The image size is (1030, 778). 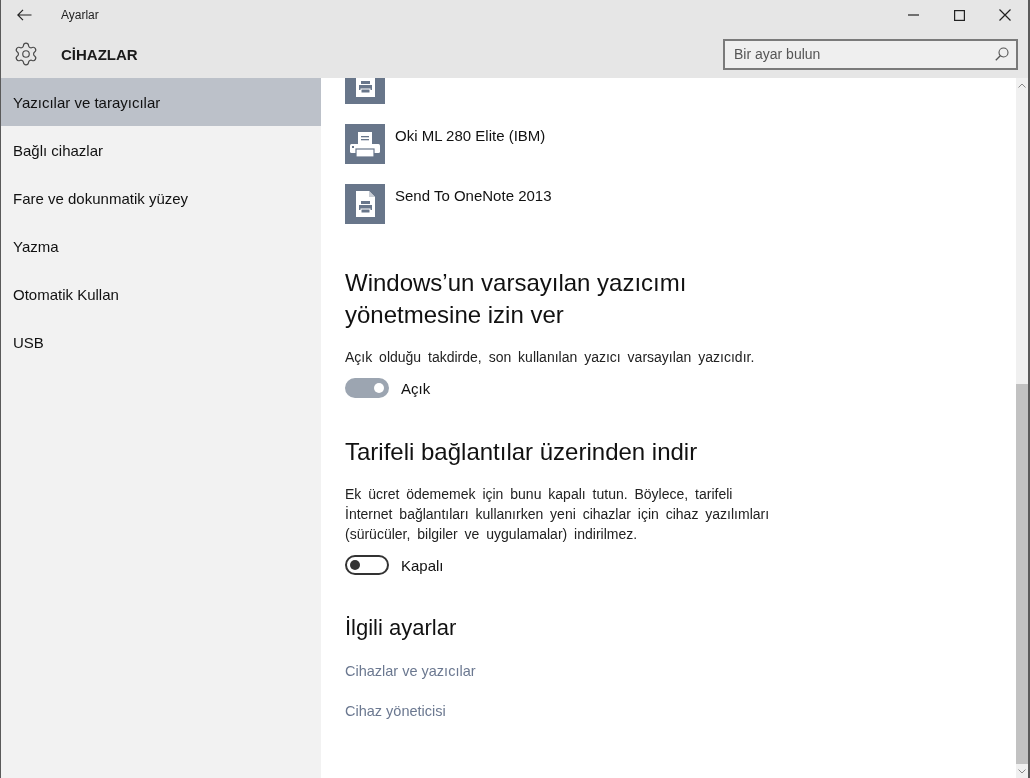 What do you see at coordinates (1005, 15) in the screenshot?
I see `close-icon` at bounding box center [1005, 15].